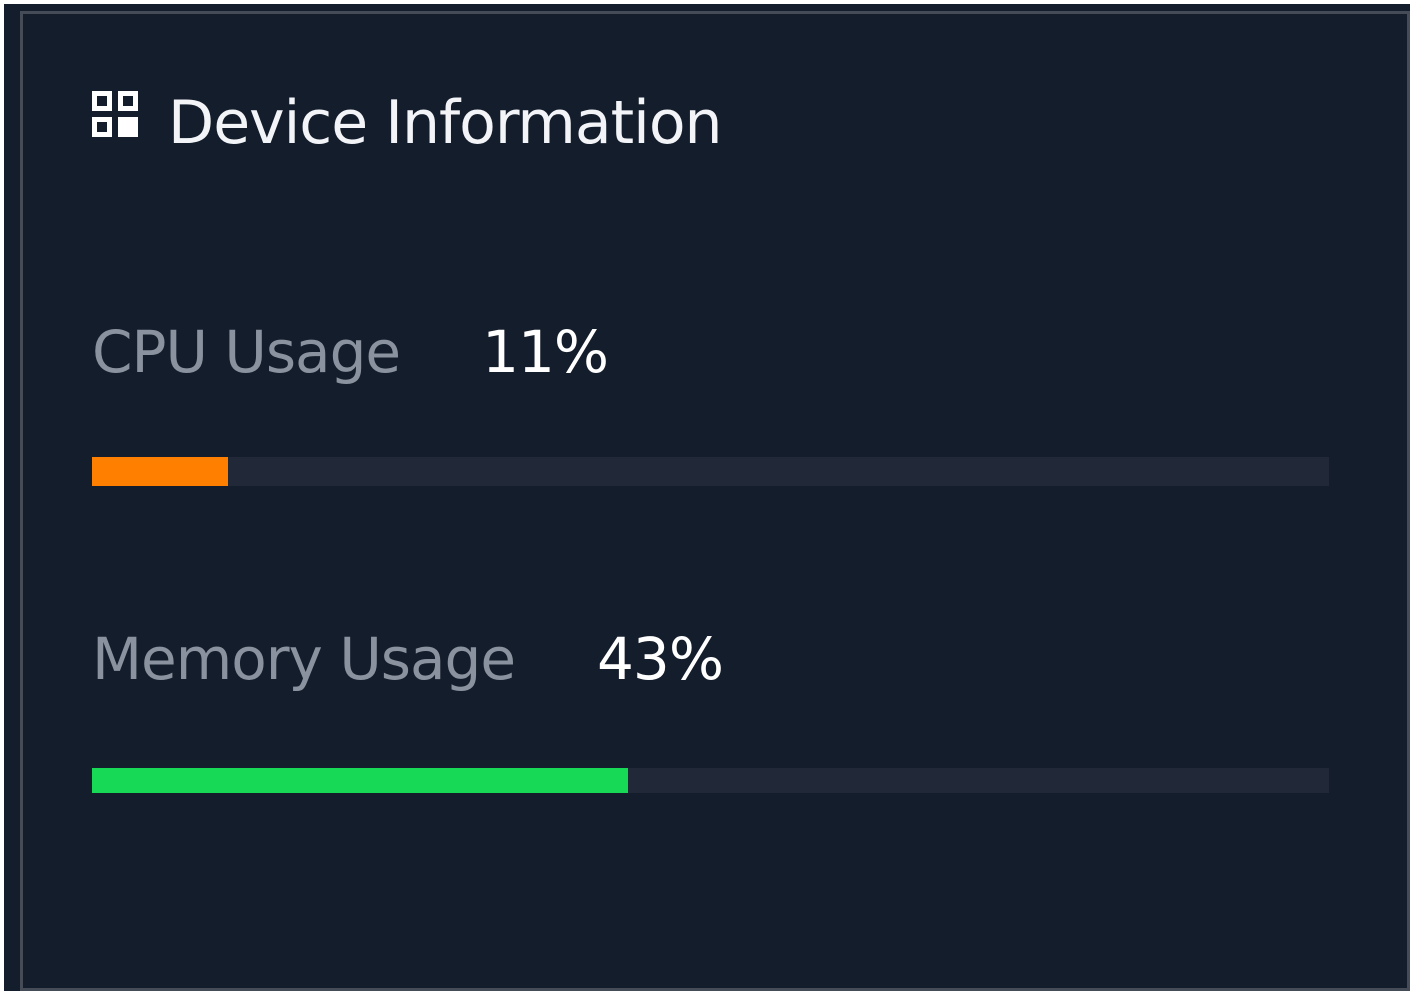 The width and height of the screenshot is (1418, 995). What do you see at coordinates (102, 101) in the screenshot?
I see `grid-icon-cell-tl` at bounding box center [102, 101].